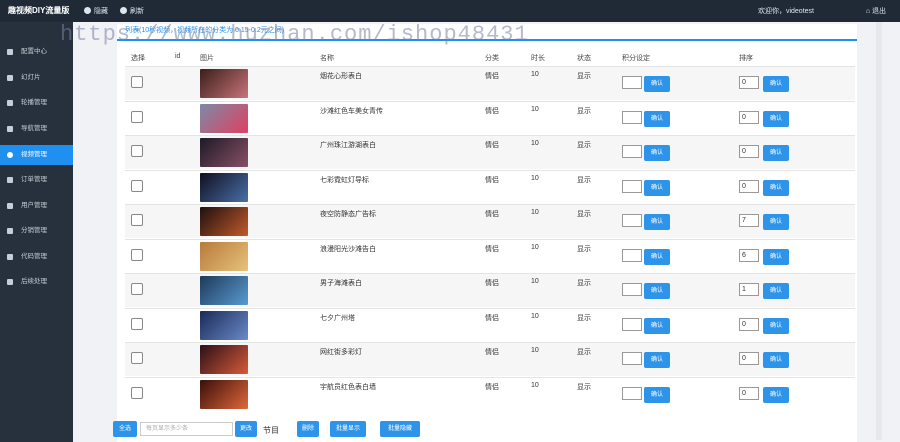  What do you see at coordinates (186, 429) in the screenshot?
I see `per-page-input: 每页显示多少条` at bounding box center [186, 429].